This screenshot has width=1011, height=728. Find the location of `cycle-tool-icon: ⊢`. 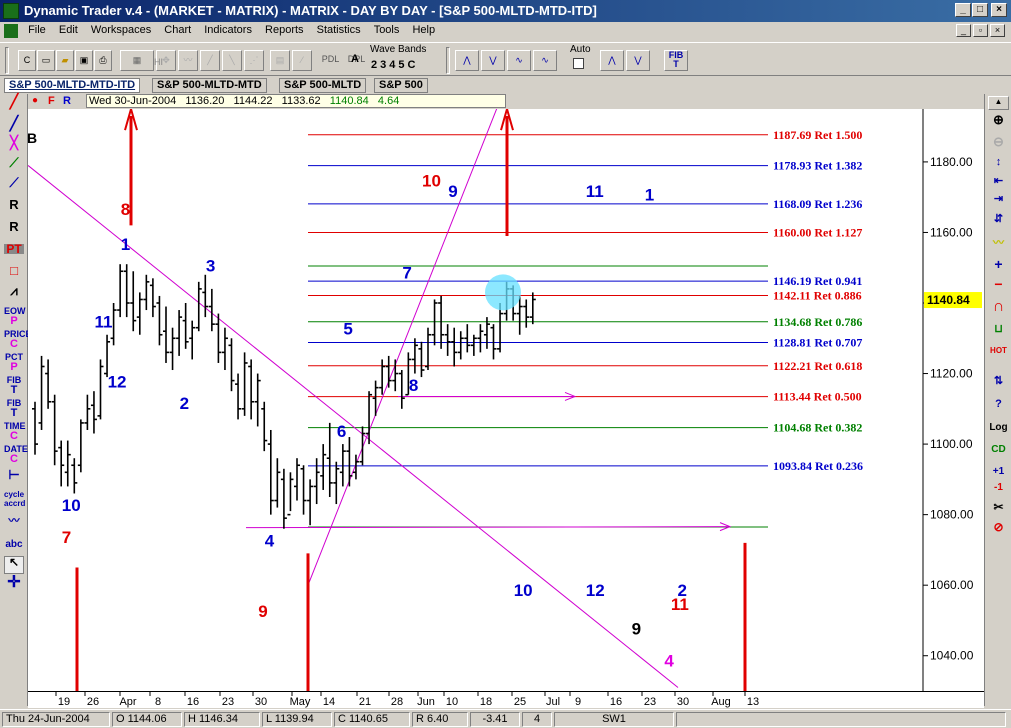

cycle-tool-icon: ⊢ is located at coordinates (14, 474).